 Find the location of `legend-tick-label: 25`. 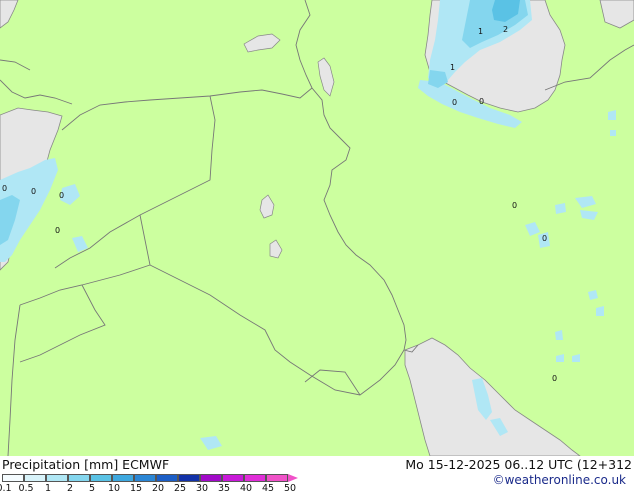

legend-tick-label: 25 is located at coordinates (180, 488).